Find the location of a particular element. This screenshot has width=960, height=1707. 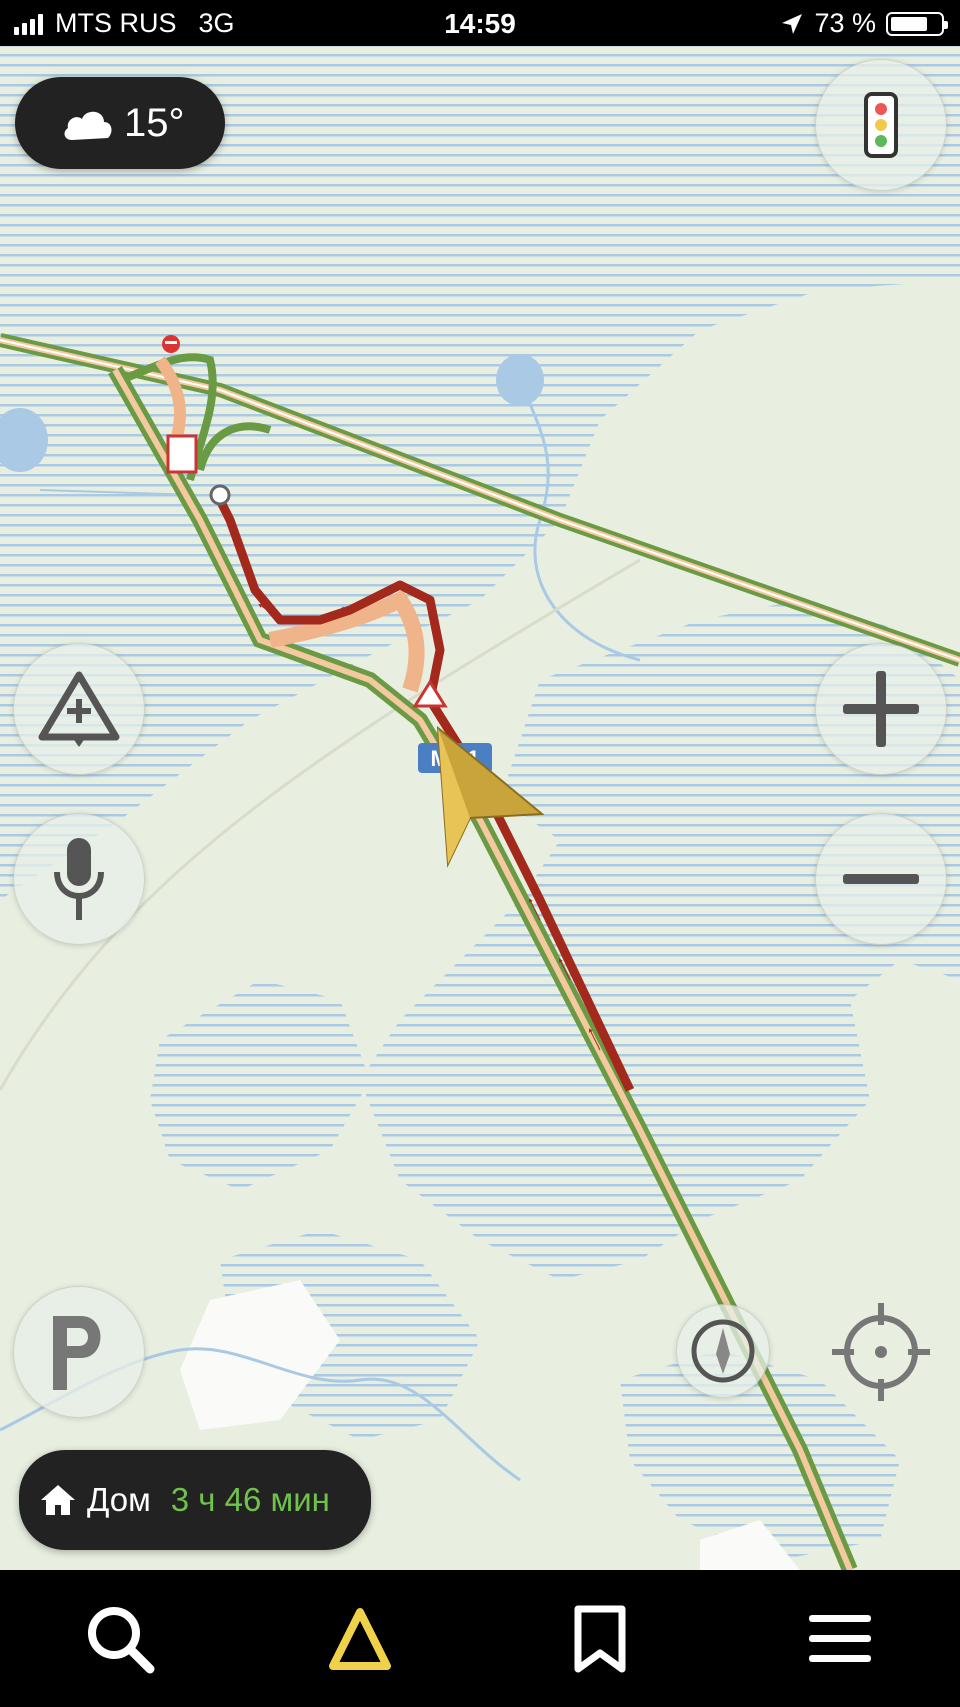

add-road-event-button is located at coordinates (79, 709).